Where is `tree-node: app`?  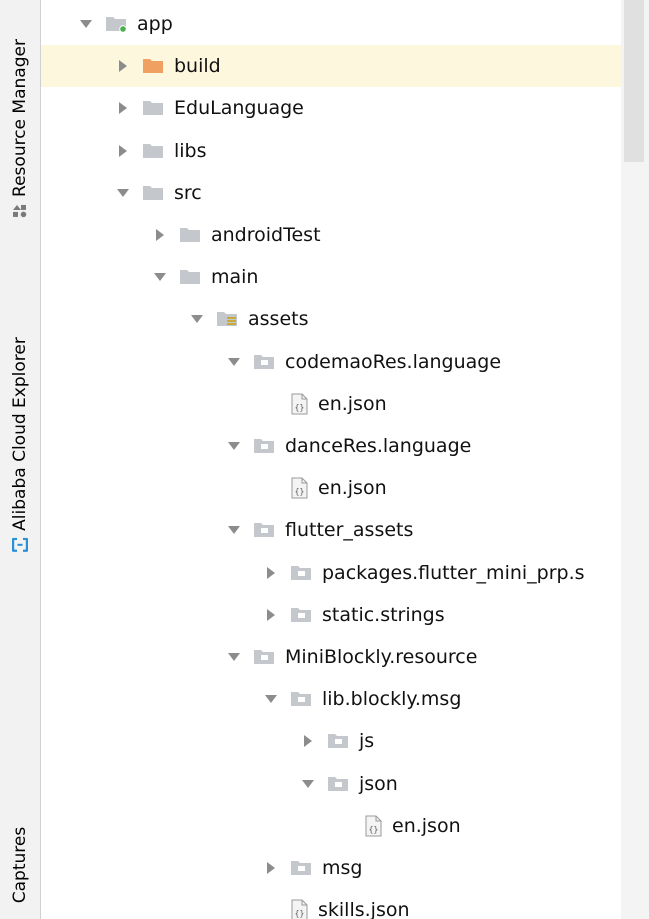 tree-node: app is located at coordinates (331, 24).